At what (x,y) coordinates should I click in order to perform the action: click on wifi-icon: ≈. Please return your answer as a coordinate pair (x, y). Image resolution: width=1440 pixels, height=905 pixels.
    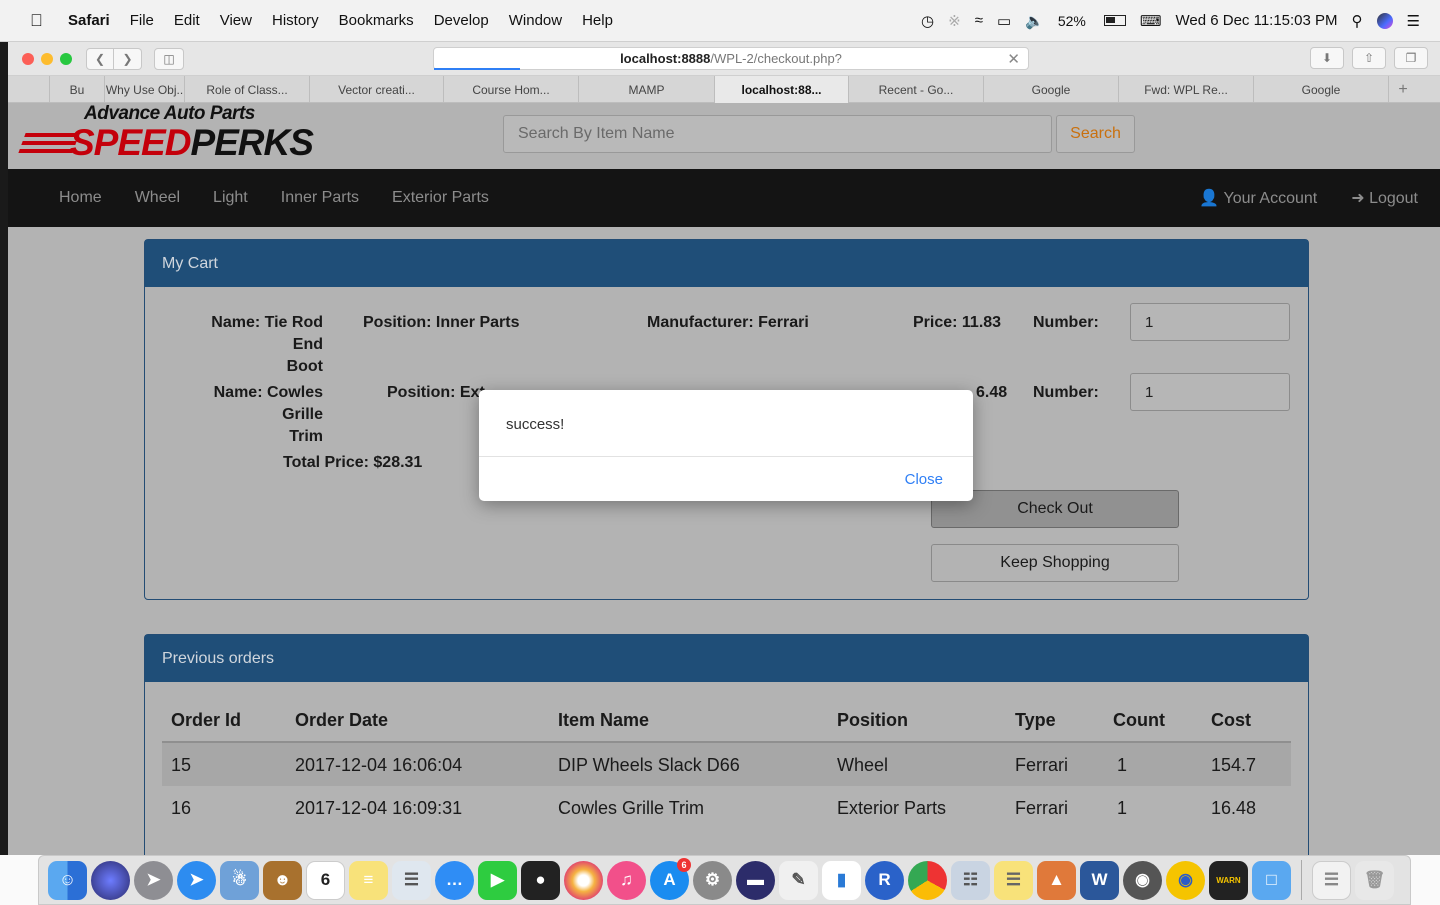
    Looking at the image, I should click on (979, 20).